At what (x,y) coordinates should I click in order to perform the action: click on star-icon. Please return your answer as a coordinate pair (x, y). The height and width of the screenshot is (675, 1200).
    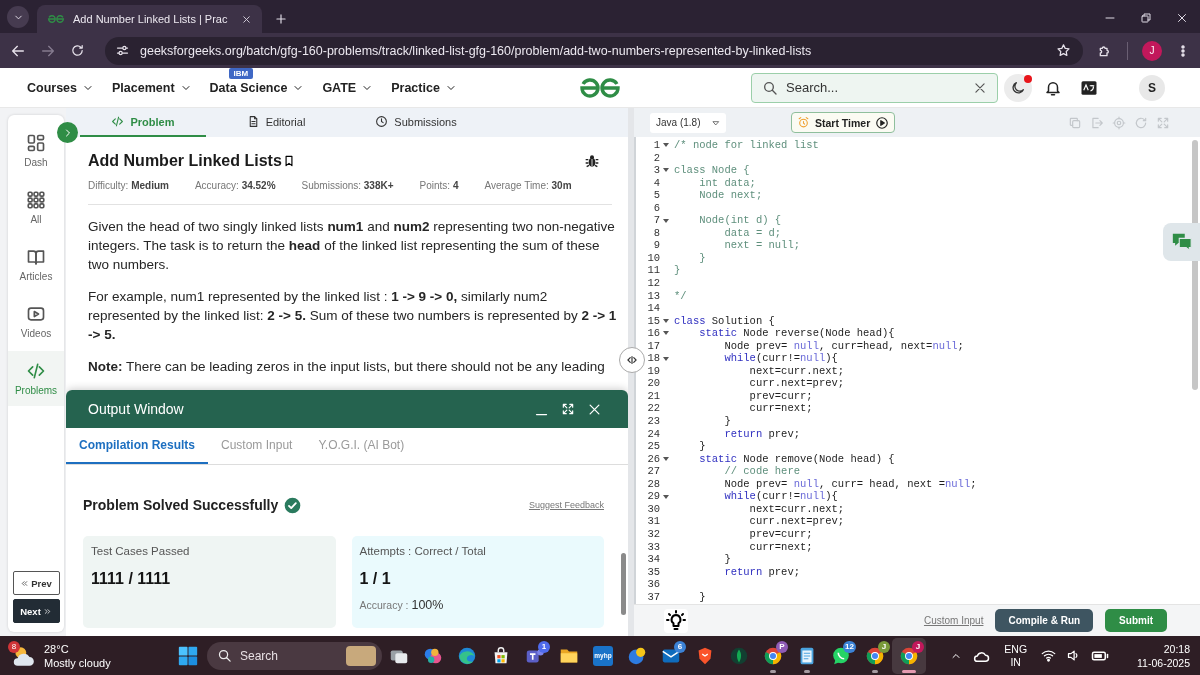
    Looking at the image, I should click on (1063, 50).